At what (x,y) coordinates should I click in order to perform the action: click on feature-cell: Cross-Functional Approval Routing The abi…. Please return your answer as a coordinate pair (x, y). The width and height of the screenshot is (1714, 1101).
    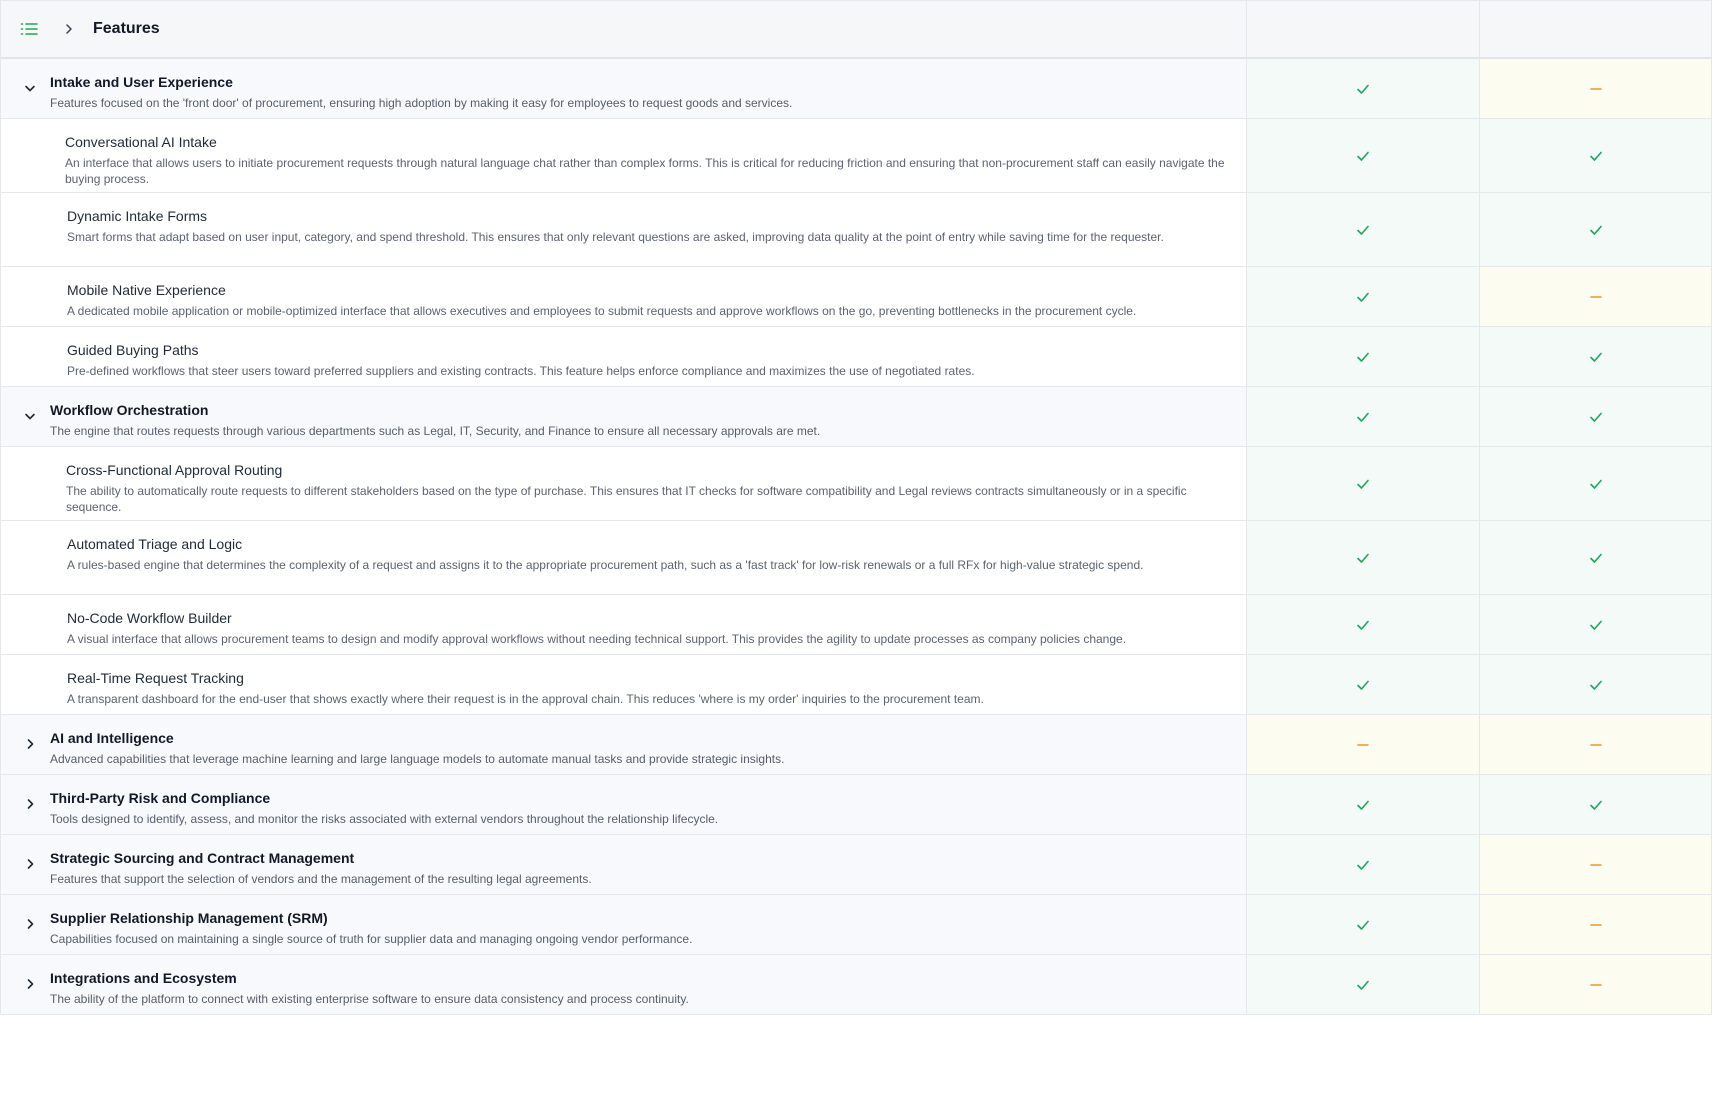
    Looking at the image, I should click on (624, 483).